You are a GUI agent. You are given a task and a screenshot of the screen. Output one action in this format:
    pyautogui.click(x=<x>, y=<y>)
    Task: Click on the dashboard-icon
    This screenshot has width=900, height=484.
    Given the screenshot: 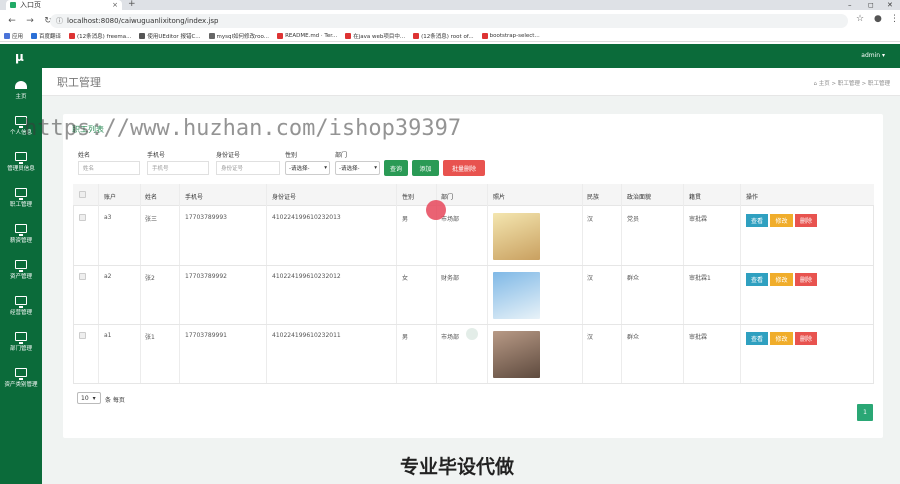 What is the action you would take?
    pyautogui.click(x=21, y=84)
    